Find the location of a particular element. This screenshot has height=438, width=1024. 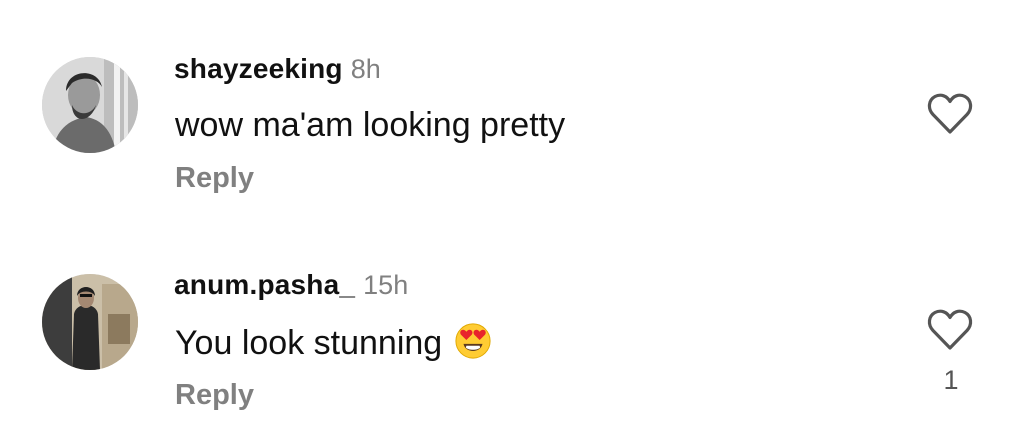

comment-meta: shayzeeking 8h is located at coordinates (277, 69).